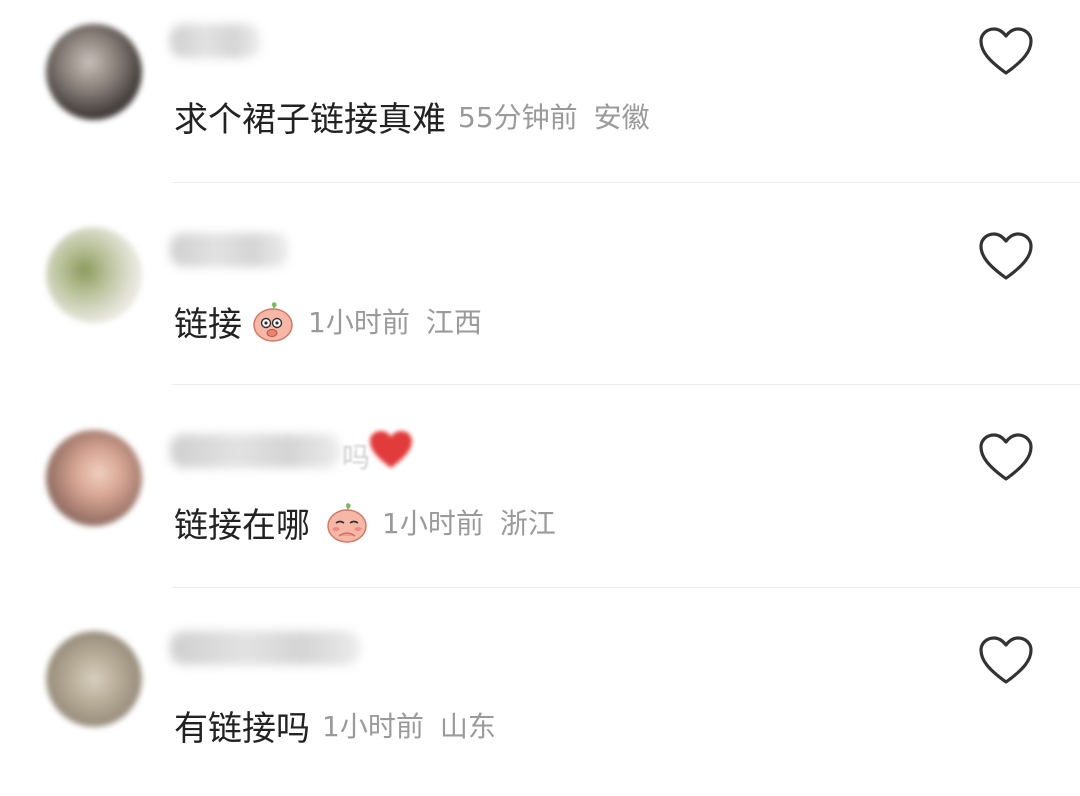  I want to click on comment-body: 链接 1小时前 江西, so click(328, 321).